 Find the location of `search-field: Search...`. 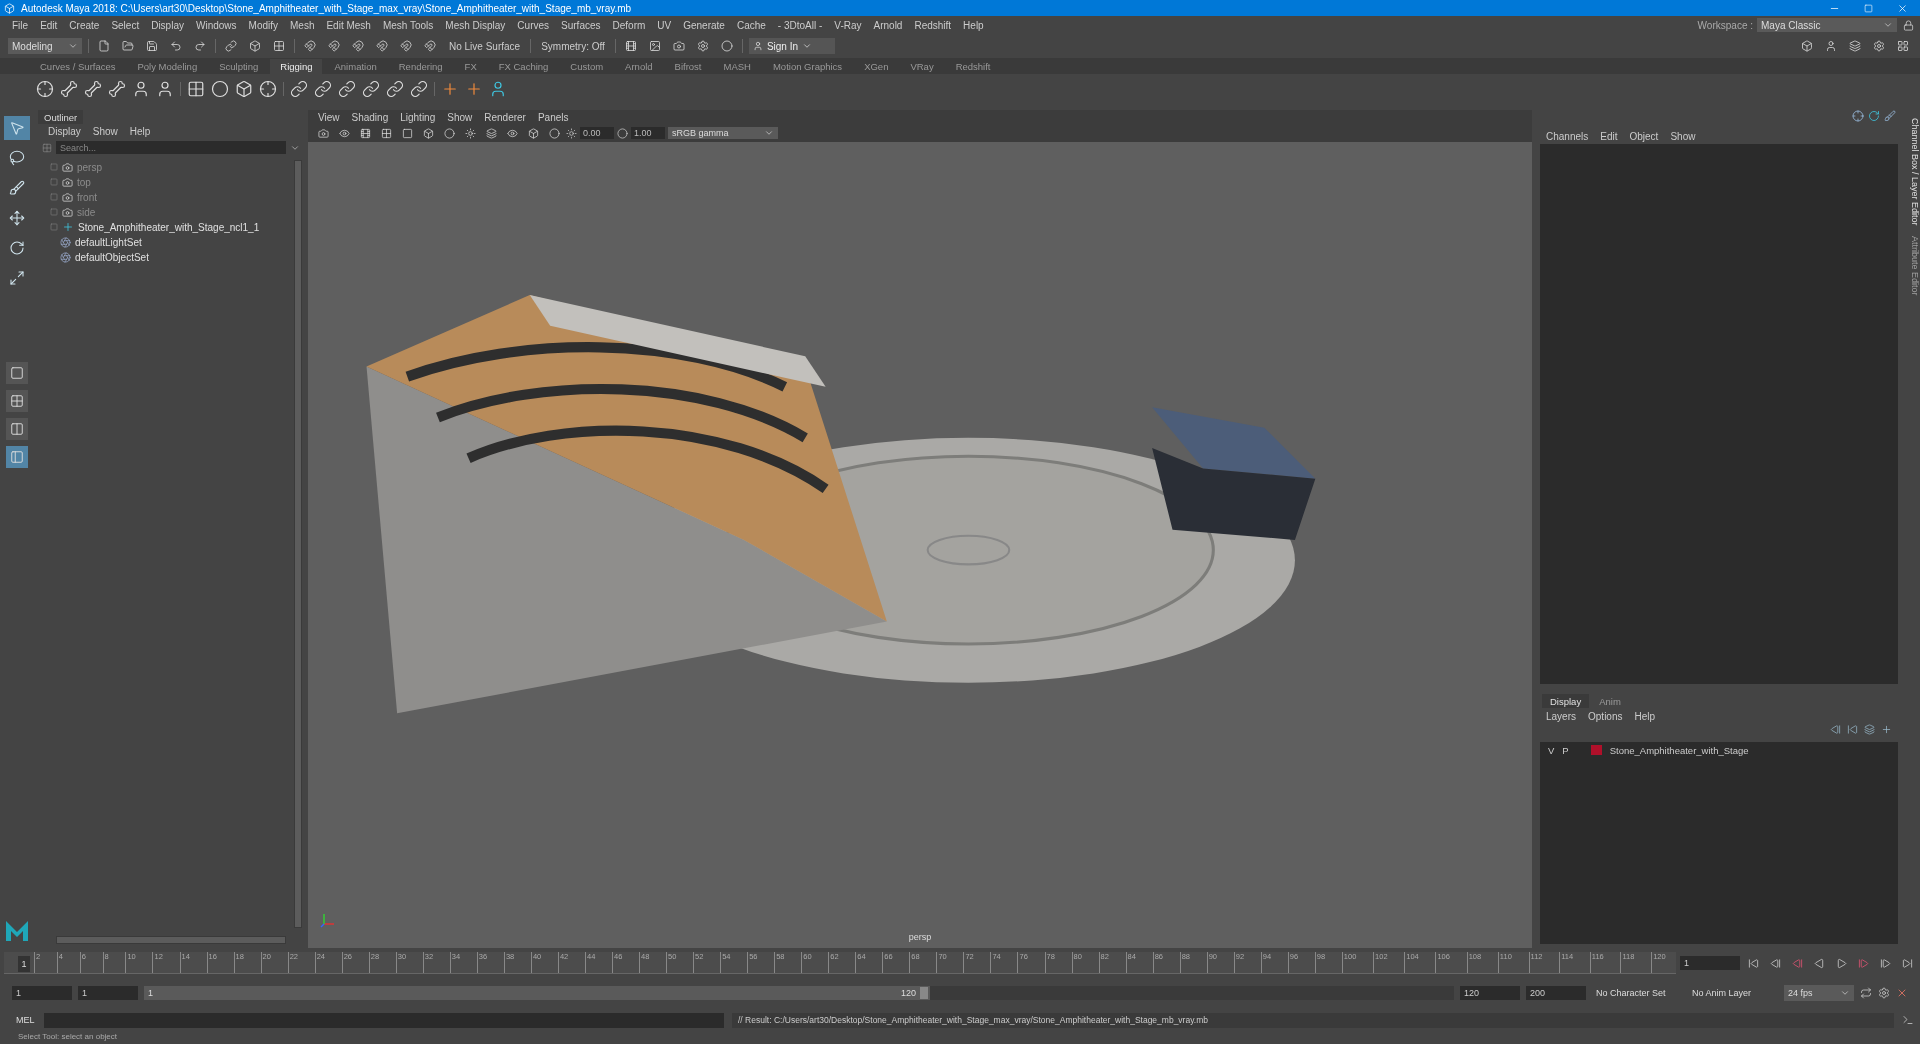

search-field: Search... is located at coordinates (171, 147).